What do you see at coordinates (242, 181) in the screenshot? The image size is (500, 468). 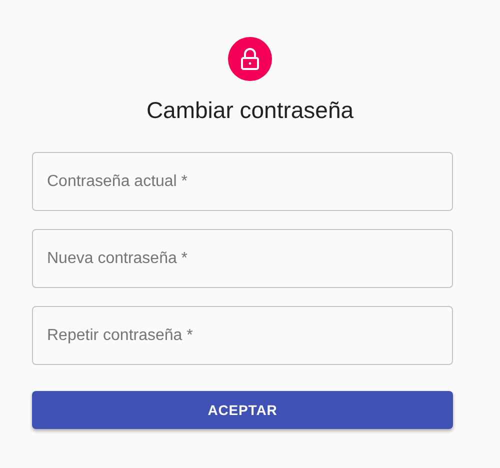 I see `password-field: Contraseña actual *` at bounding box center [242, 181].